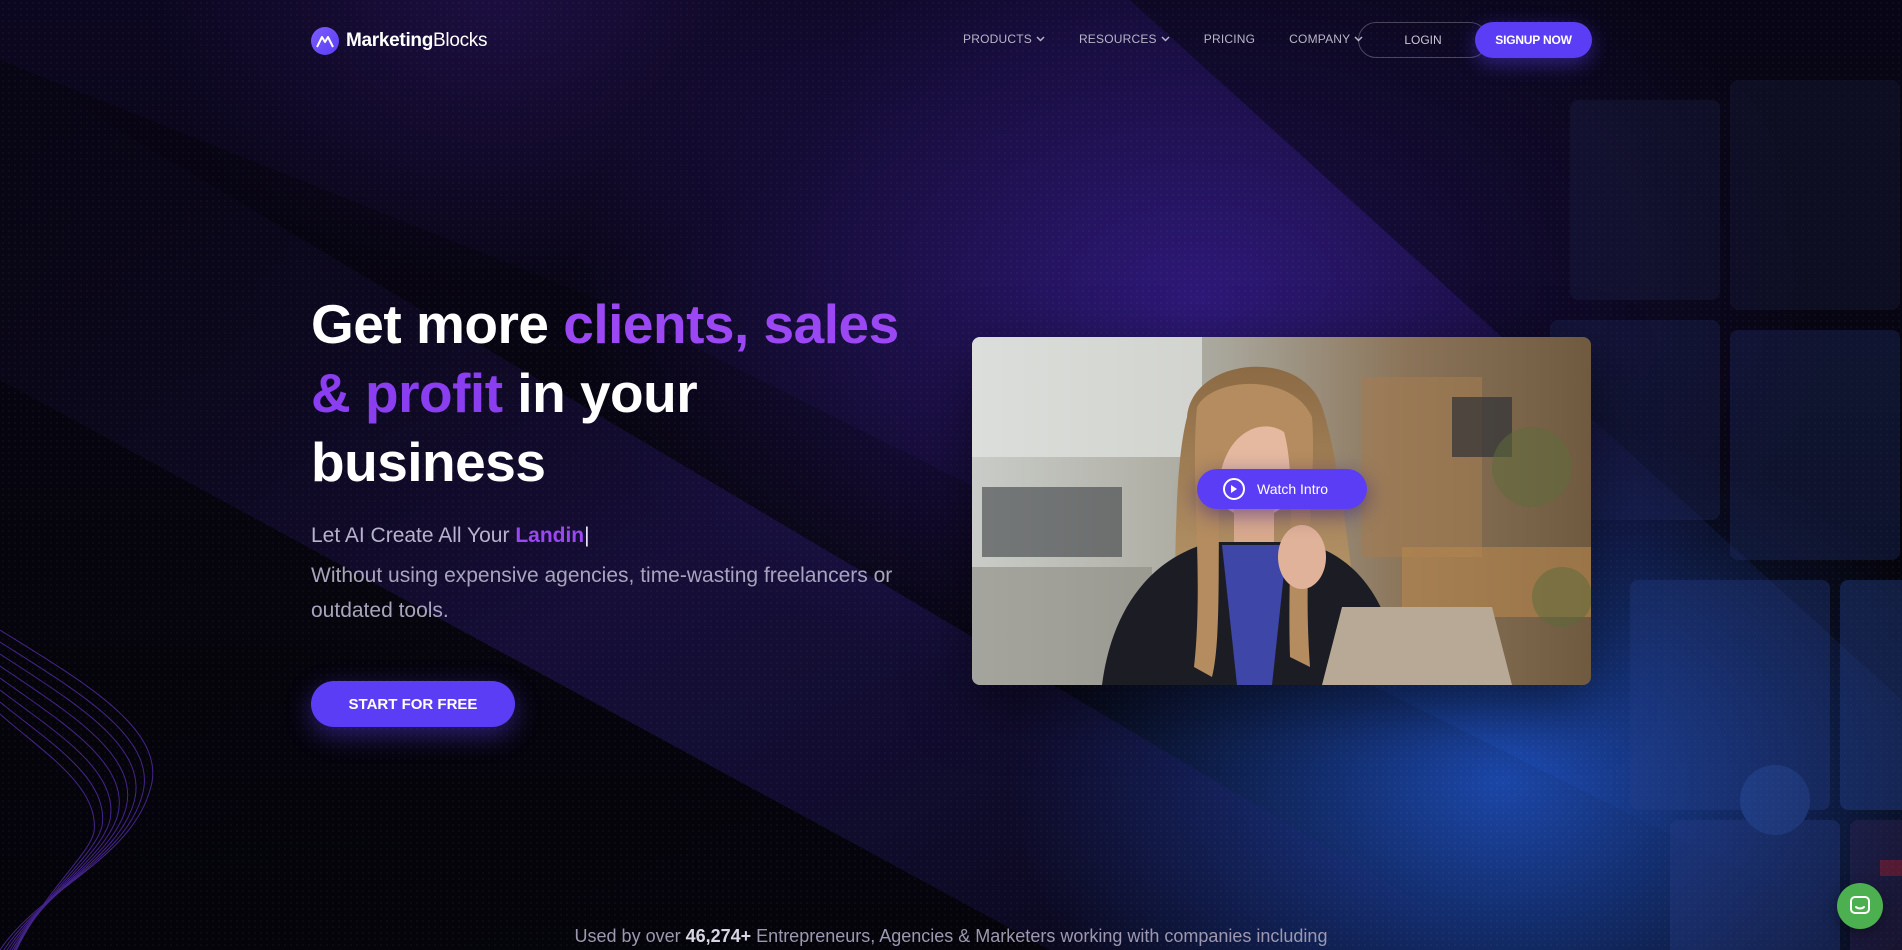  What do you see at coordinates (600, 393) in the screenshot?
I see `headline-text-2: in your` at bounding box center [600, 393].